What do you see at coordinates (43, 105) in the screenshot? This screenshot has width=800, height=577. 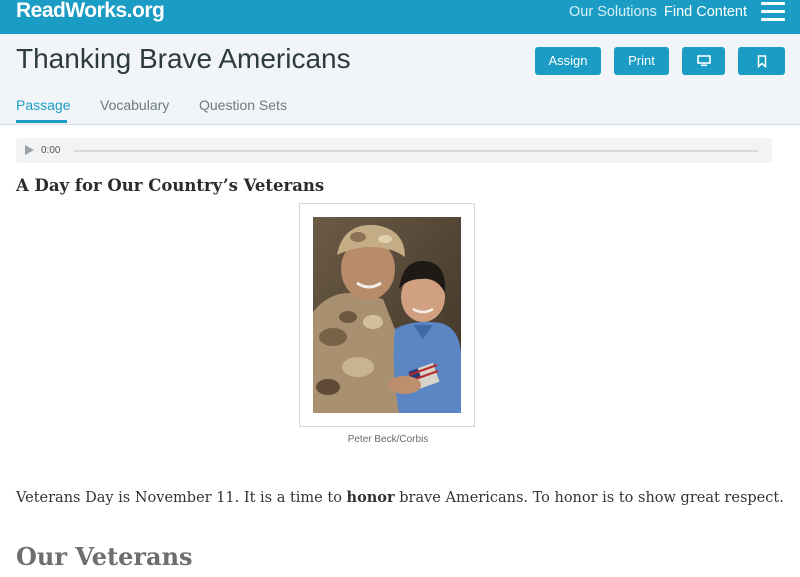 I see `tab-passage: Passage` at bounding box center [43, 105].